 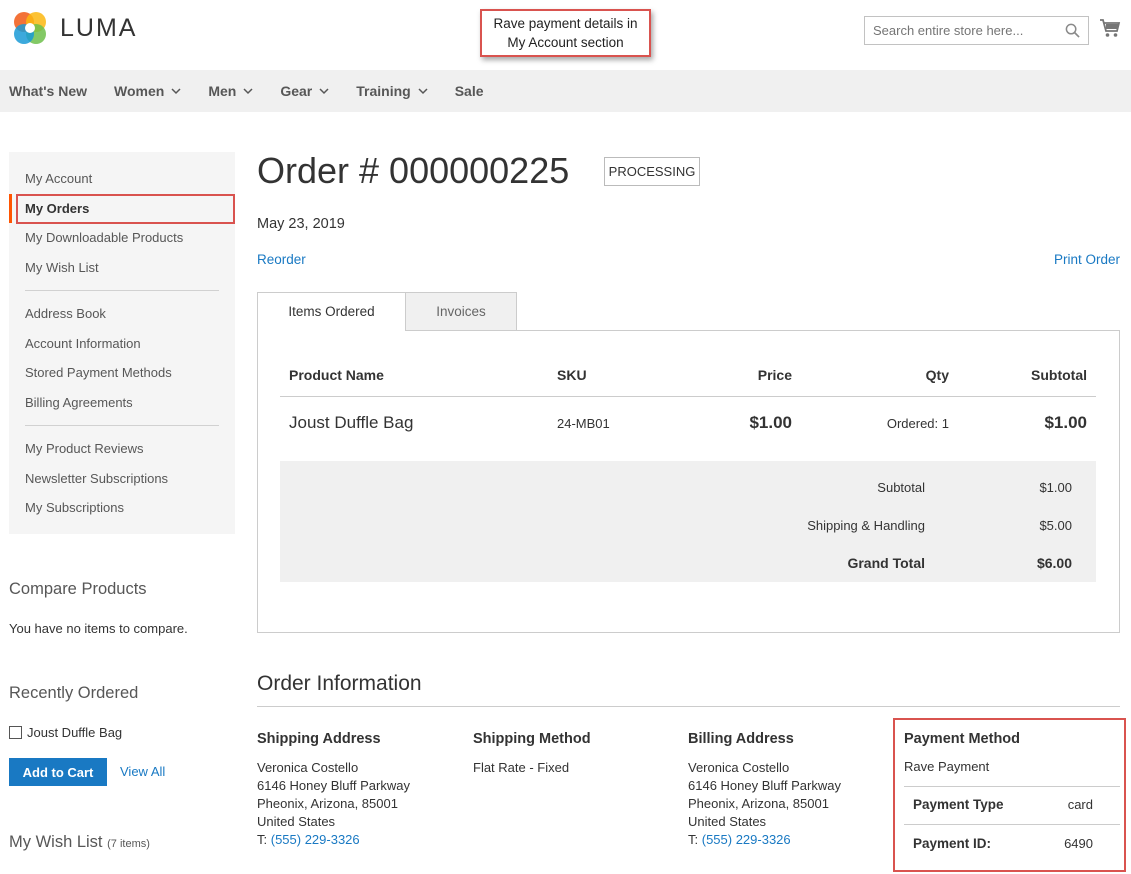 What do you see at coordinates (958, 804) in the screenshot?
I see `payment-type-label: Payment Type` at bounding box center [958, 804].